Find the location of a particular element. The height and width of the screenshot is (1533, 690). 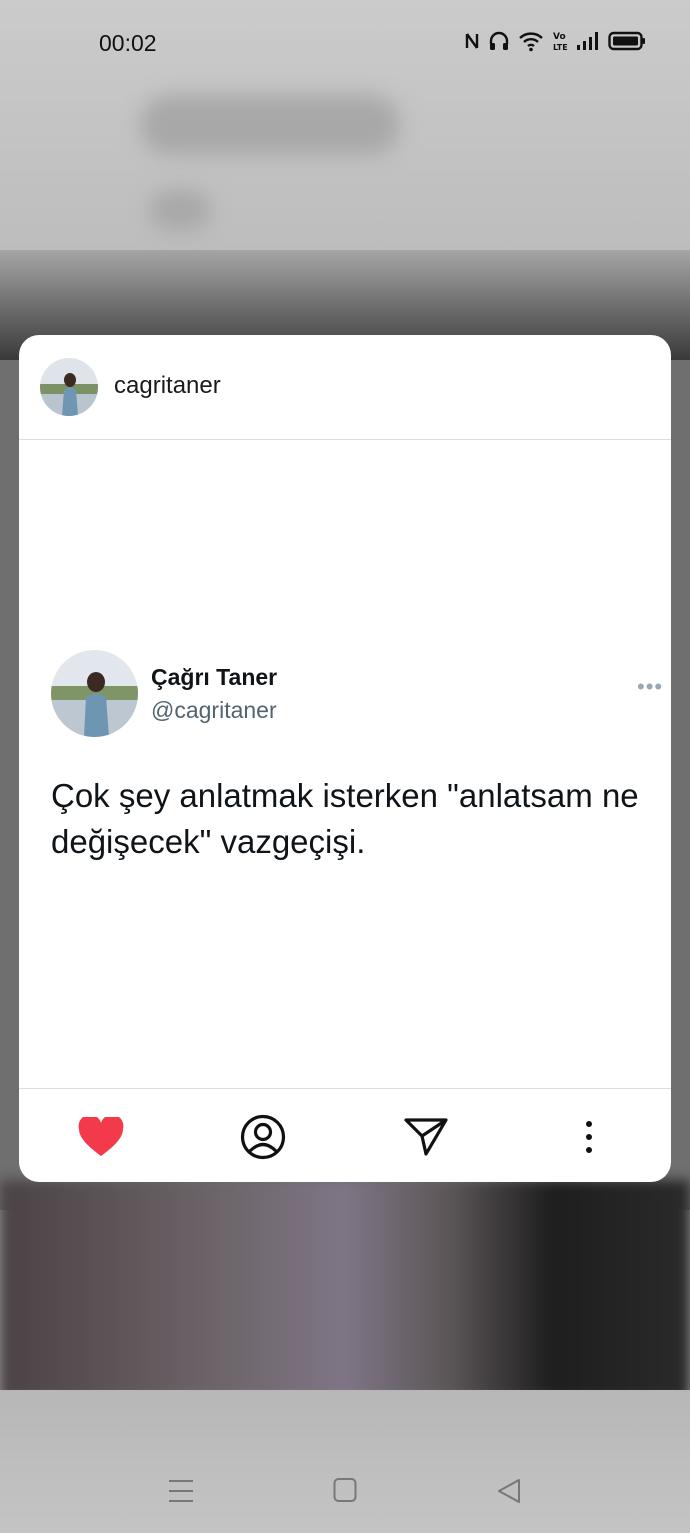

back-button is located at coordinates (509, 1493).